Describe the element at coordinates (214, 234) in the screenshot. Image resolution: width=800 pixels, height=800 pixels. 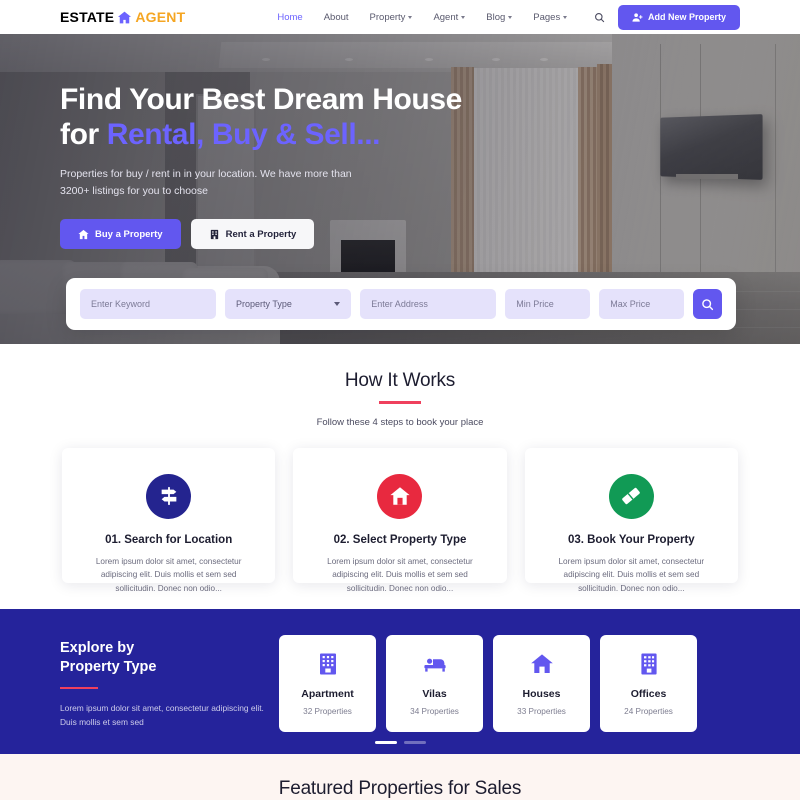
I see `building-icon` at that location.